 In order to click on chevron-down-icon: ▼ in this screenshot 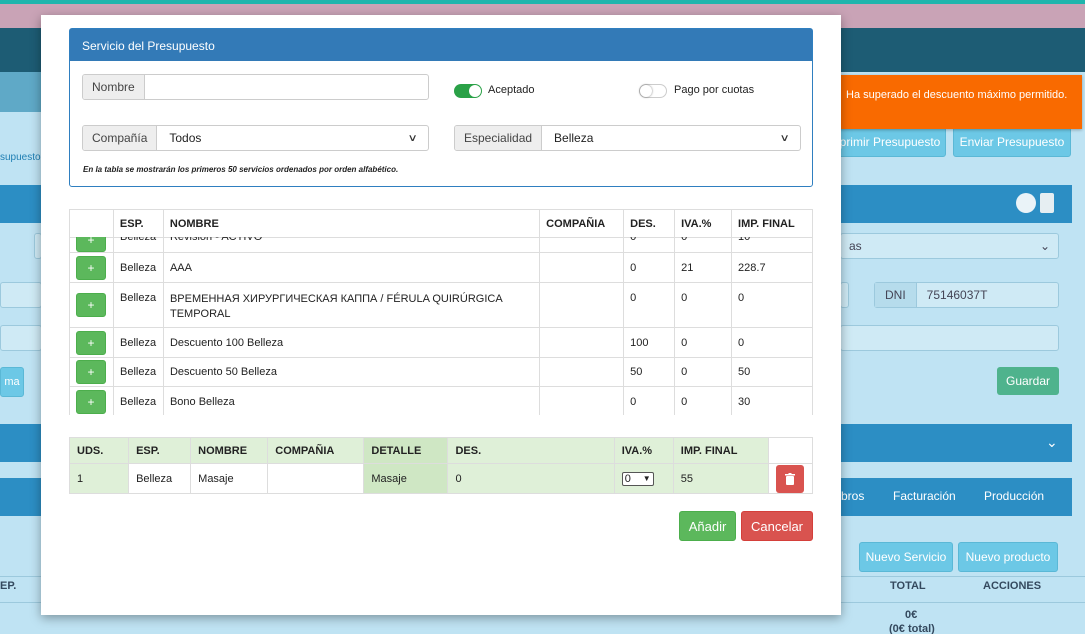, I will do `click(646, 478)`.